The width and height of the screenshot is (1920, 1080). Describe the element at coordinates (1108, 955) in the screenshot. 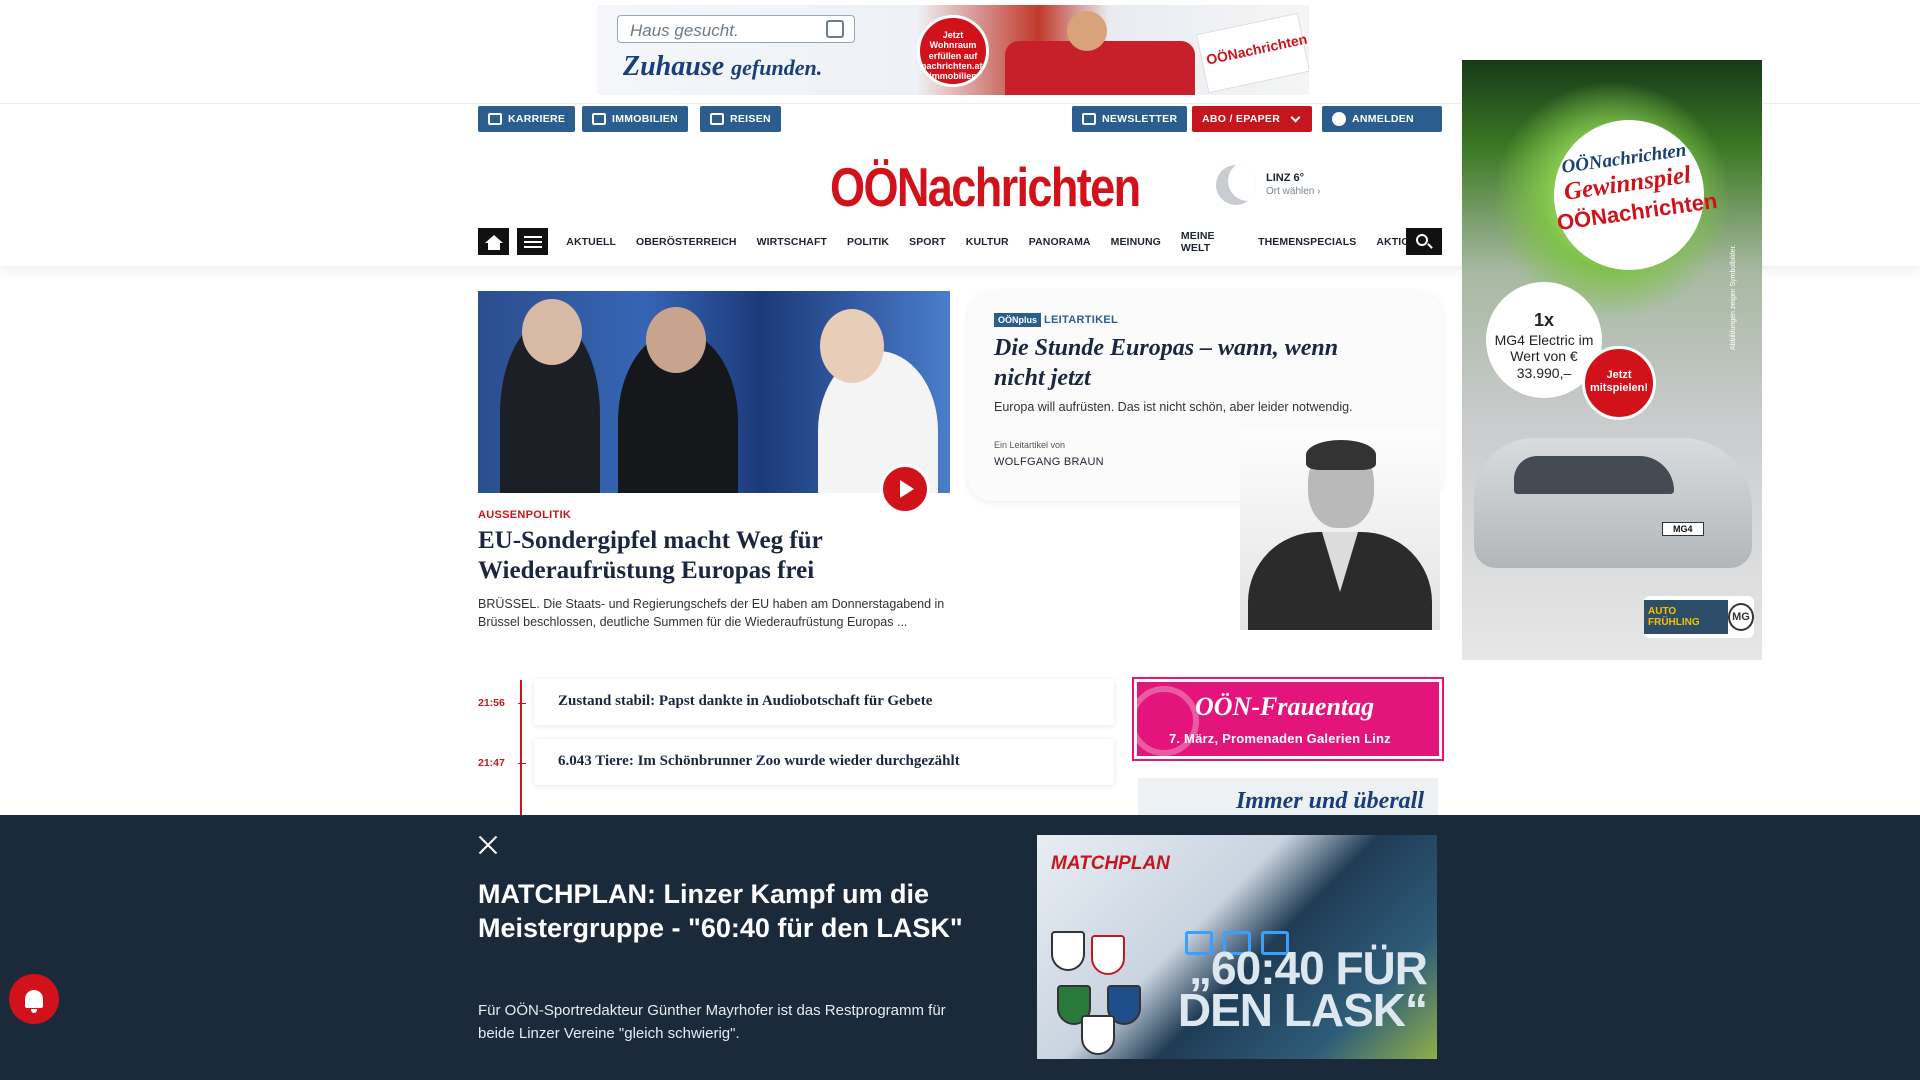

I see `club-crest-icon` at that location.